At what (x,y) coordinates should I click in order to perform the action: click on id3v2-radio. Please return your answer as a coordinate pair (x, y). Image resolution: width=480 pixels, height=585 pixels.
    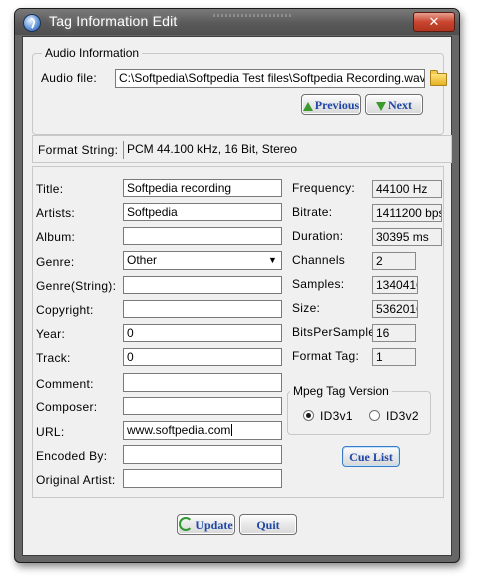
    Looking at the image, I should click on (374, 415).